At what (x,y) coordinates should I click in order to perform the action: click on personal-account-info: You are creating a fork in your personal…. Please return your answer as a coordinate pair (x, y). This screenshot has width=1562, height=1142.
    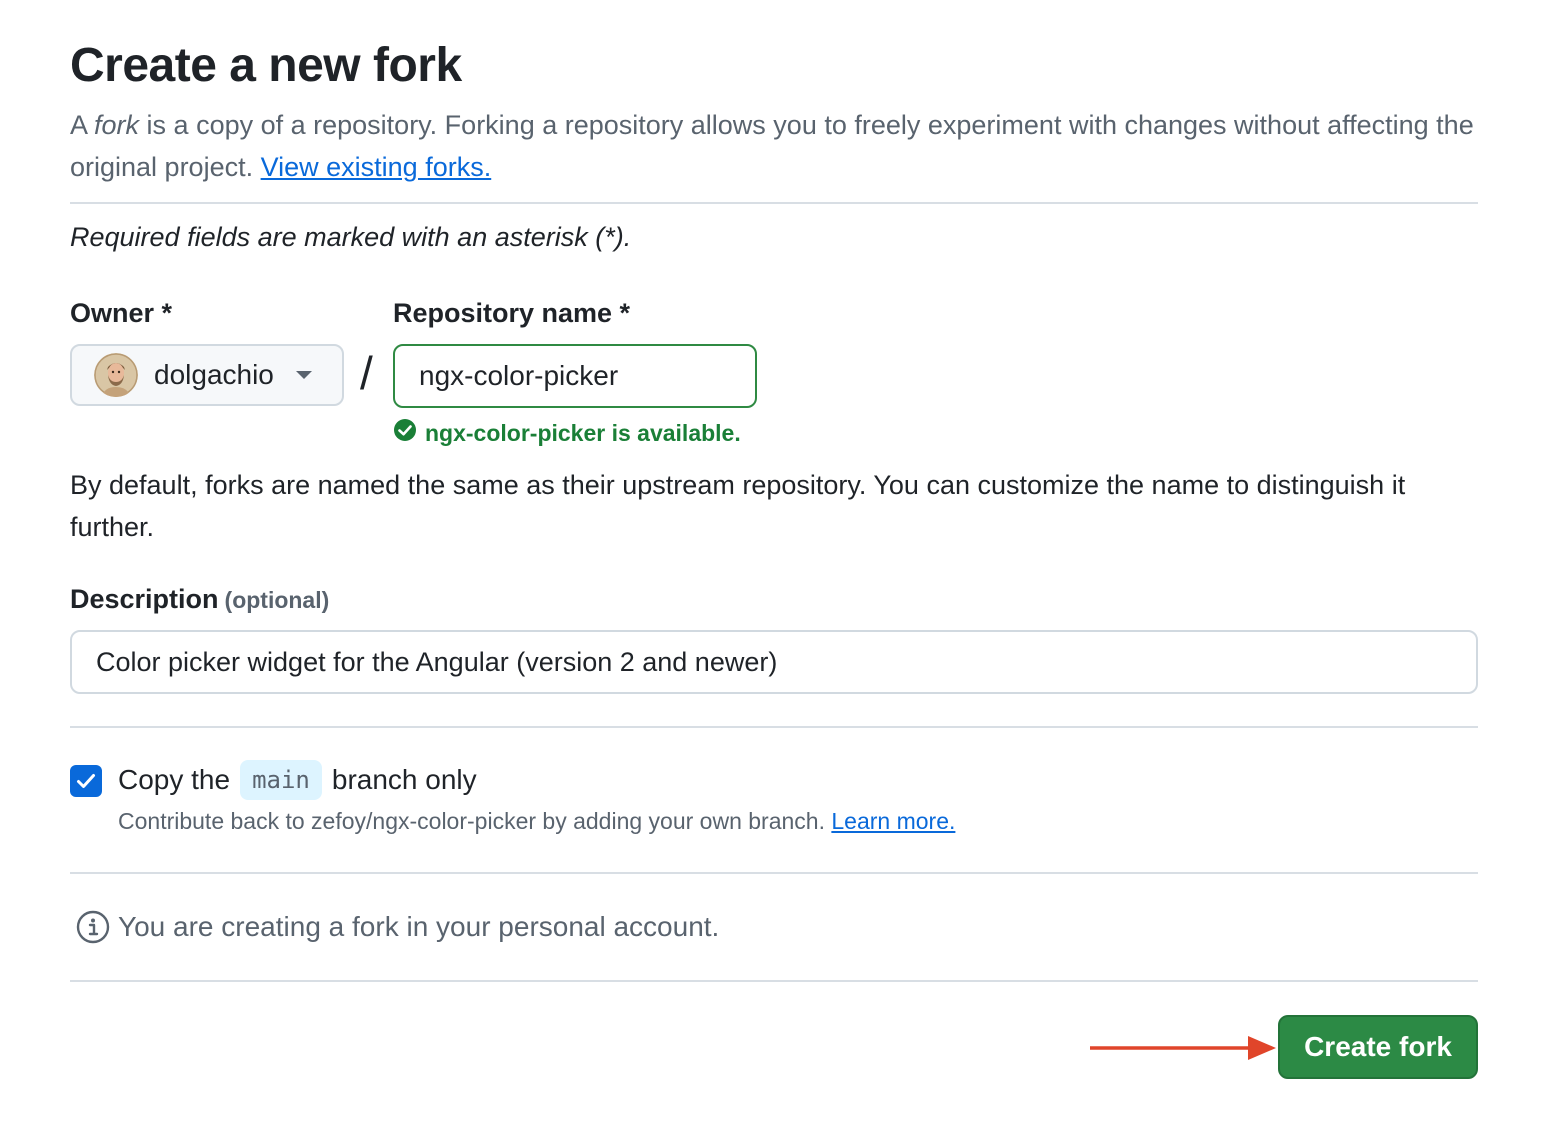
    Looking at the image, I should click on (397, 927).